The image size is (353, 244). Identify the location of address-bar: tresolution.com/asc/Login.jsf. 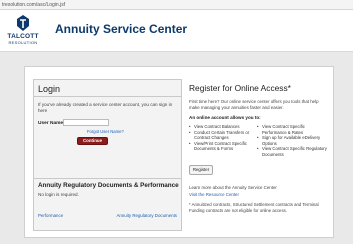
(176, 5).